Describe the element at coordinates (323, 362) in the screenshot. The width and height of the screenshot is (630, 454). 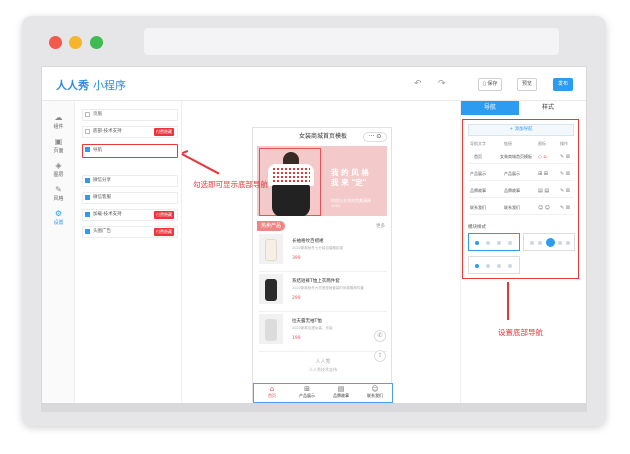
I see `footer-logo: 人人秀` at that location.